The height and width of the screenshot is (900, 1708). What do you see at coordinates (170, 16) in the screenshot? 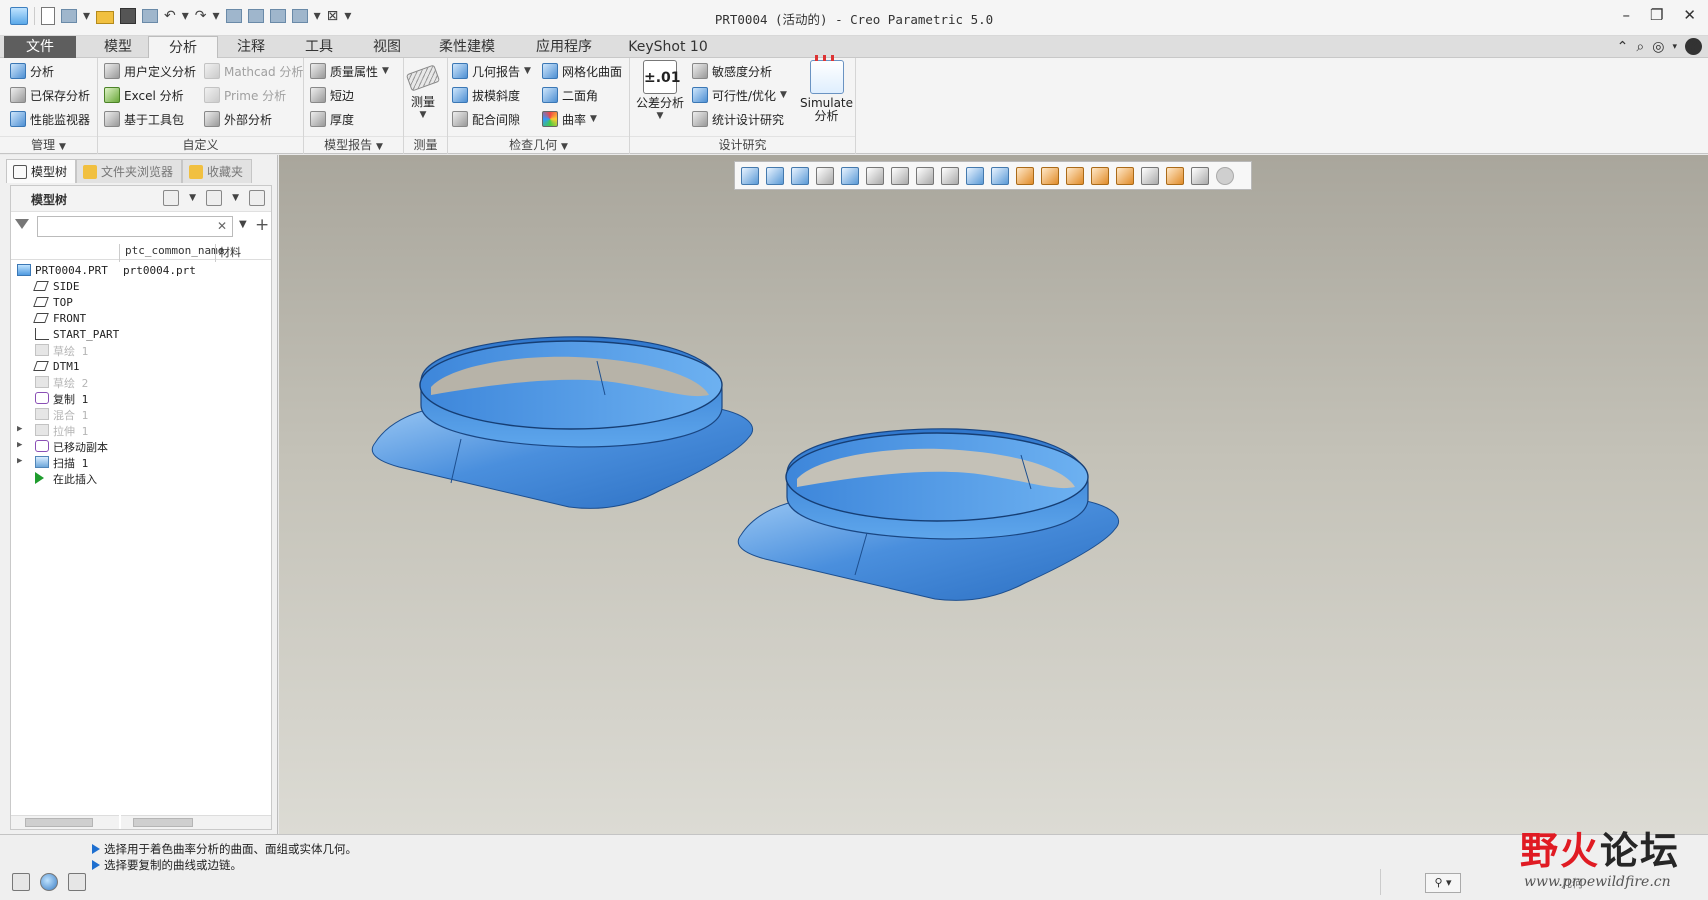
I see `undo-icon: ↶` at bounding box center [170, 16].